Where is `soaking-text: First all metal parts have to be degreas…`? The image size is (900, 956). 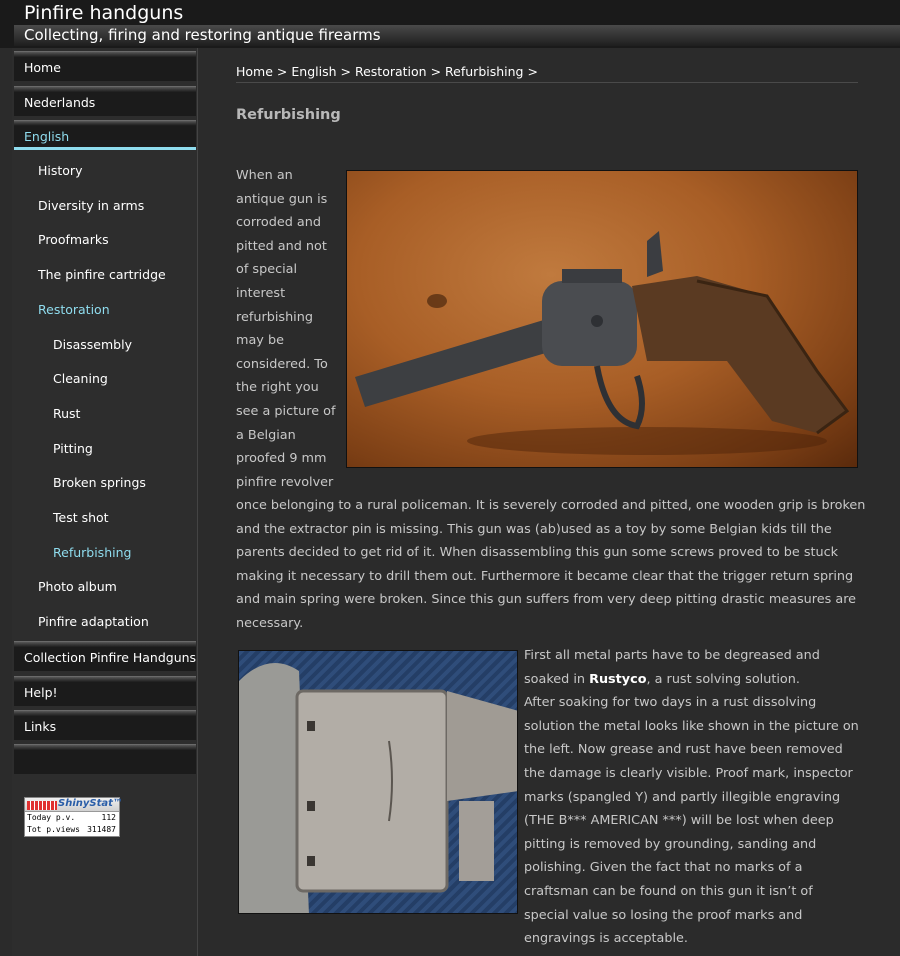
soaking-text: First all metal parts have to be degreas… is located at coordinates (694, 797).